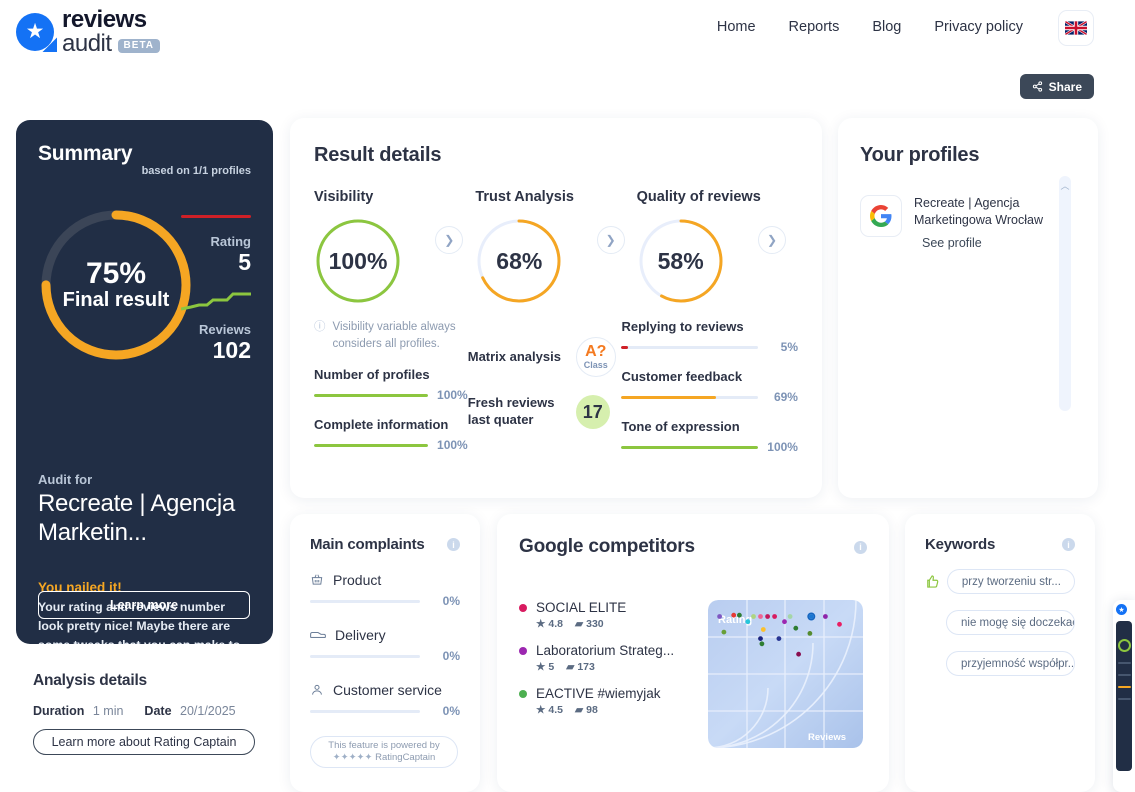 Image resolution: width=1135 pixels, height=792 pixels. I want to click on logo-line2: audit, so click(87, 44).